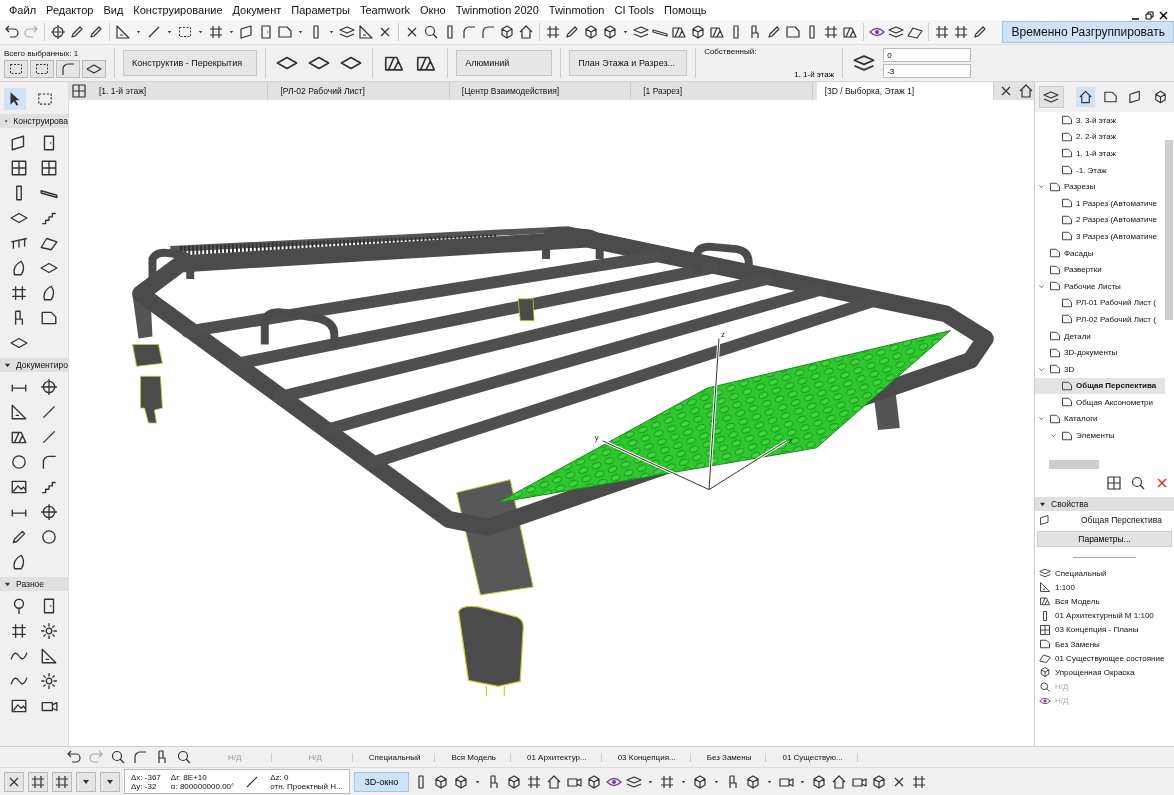 The height and width of the screenshot is (795, 1174). What do you see at coordinates (23, 10) in the screenshot?
I see `menu-item: Файл` at bounding box center [23, 10].